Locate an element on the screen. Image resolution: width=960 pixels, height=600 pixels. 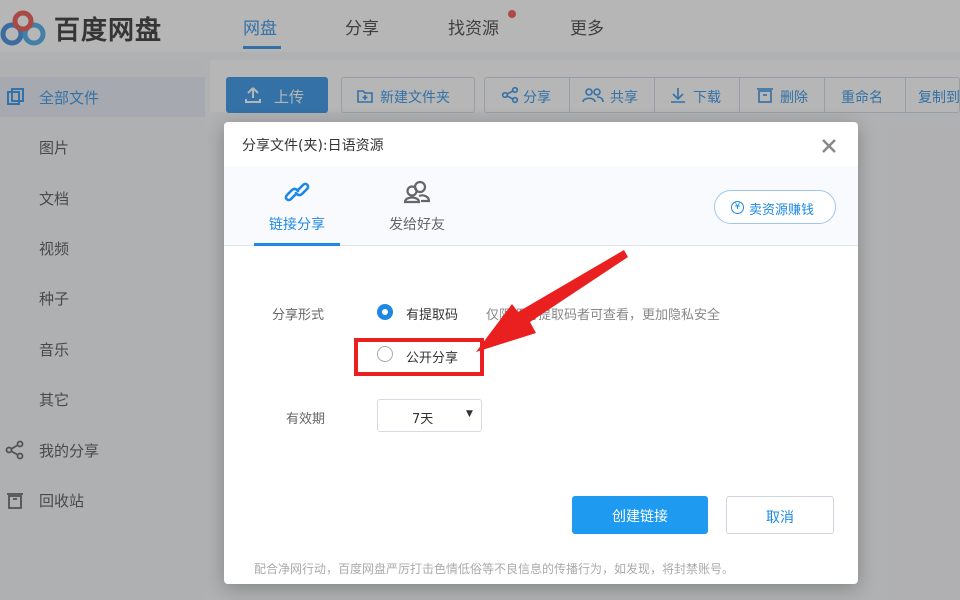
tab-send-to-friend: 发给好友 is located at coordinates (417, 206).